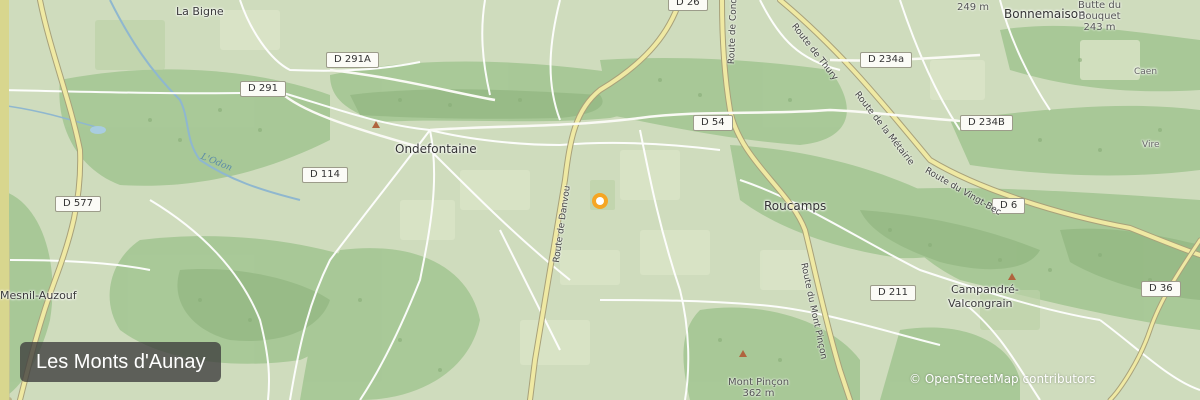  What do you see at coordinates (972, 379) in the screenshot?
I see `osm-attribution-link: OpenStreetMap` at bounding box center [972, 379].